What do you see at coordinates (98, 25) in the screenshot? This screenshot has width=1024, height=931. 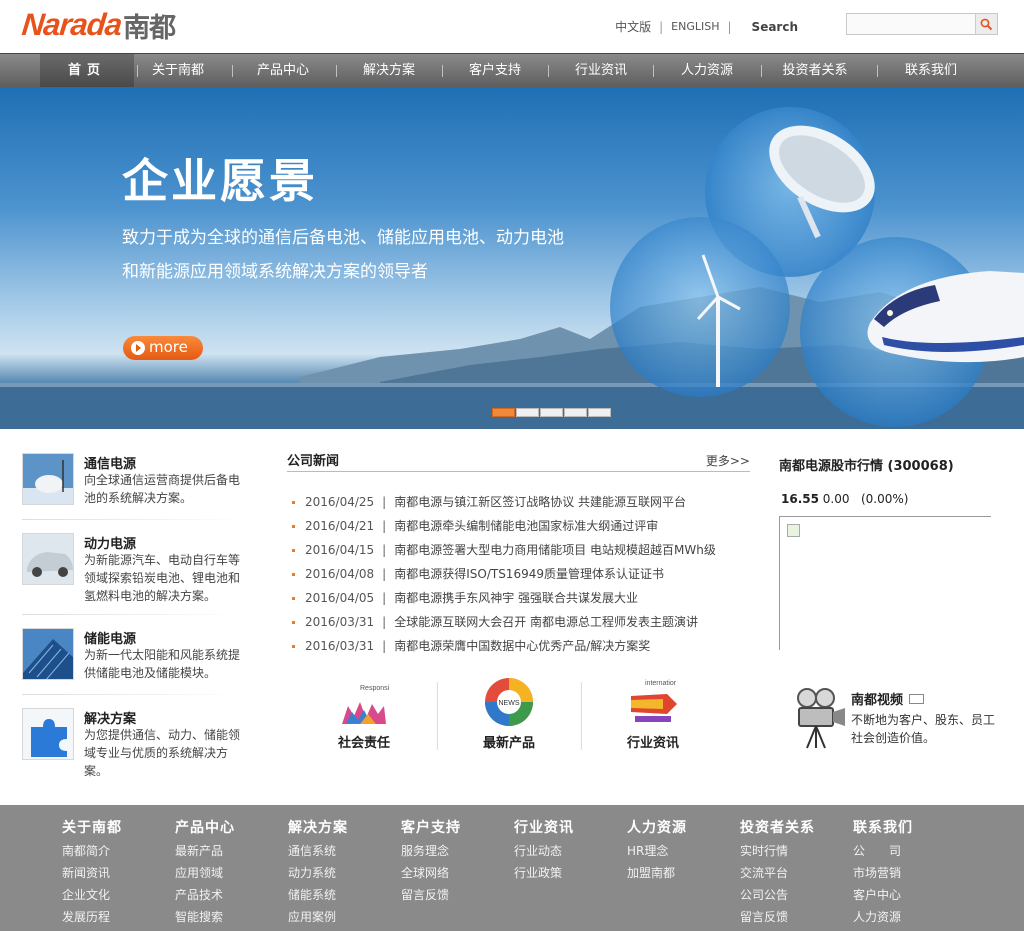 I see `narada-logo: Narada 南都` at bounding box center [98, 25].